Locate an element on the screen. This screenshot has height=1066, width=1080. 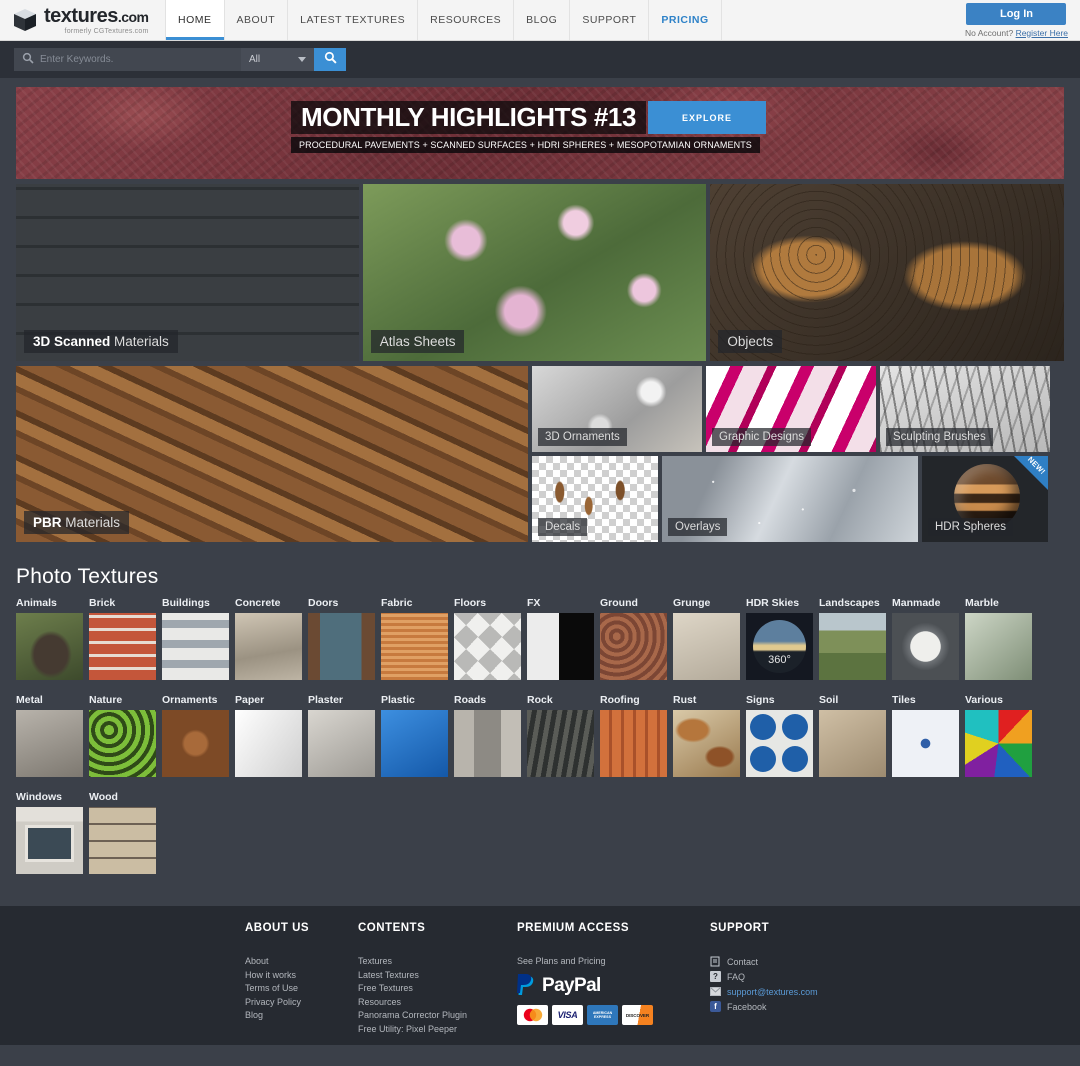
category-cell-grunge: Grunge is located at coordinates (709, 638).